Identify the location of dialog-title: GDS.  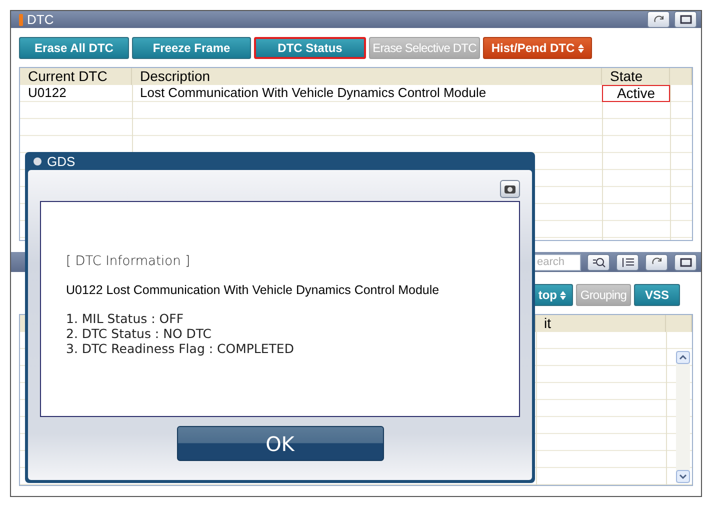
(61, 161).